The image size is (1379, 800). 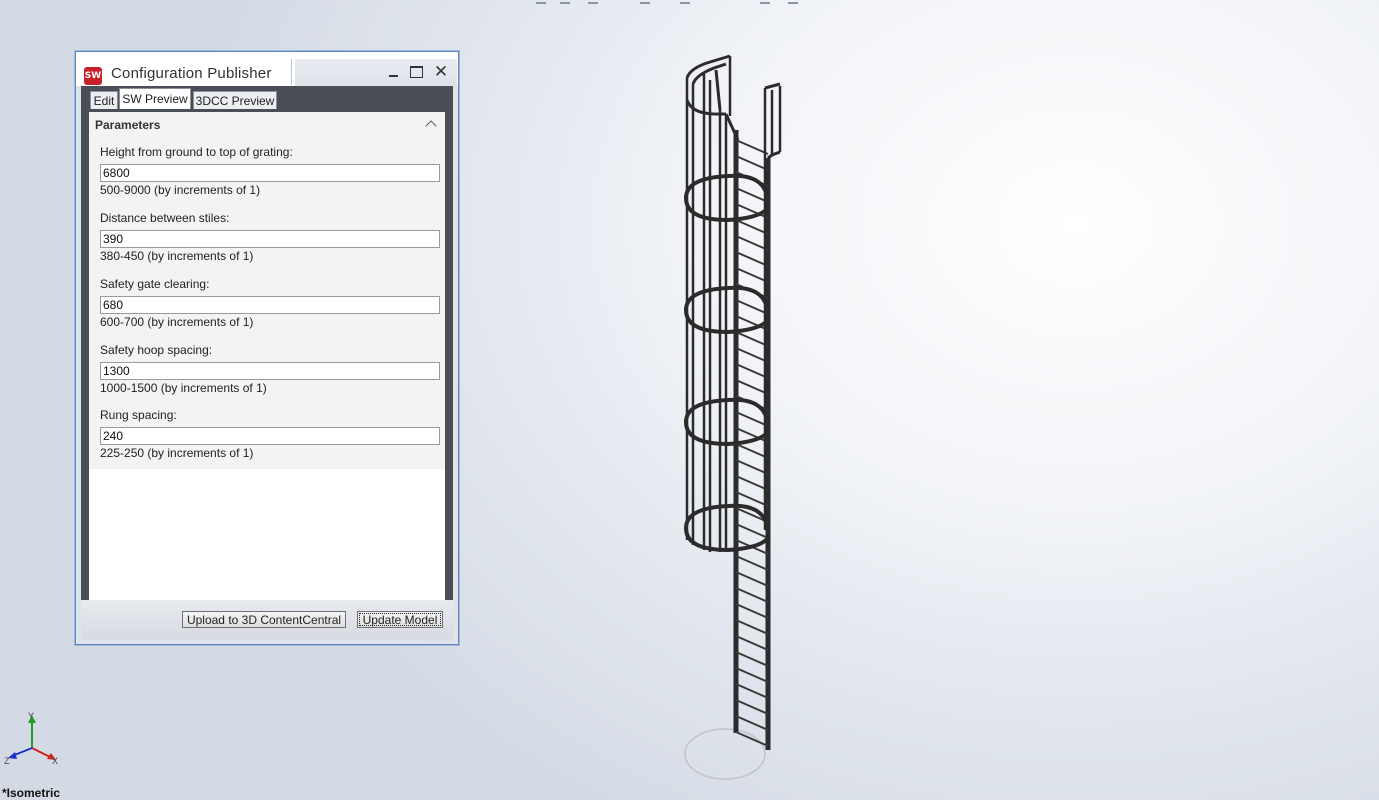 I want to click on triad-z-label: Z, so click(x=7, y=761).